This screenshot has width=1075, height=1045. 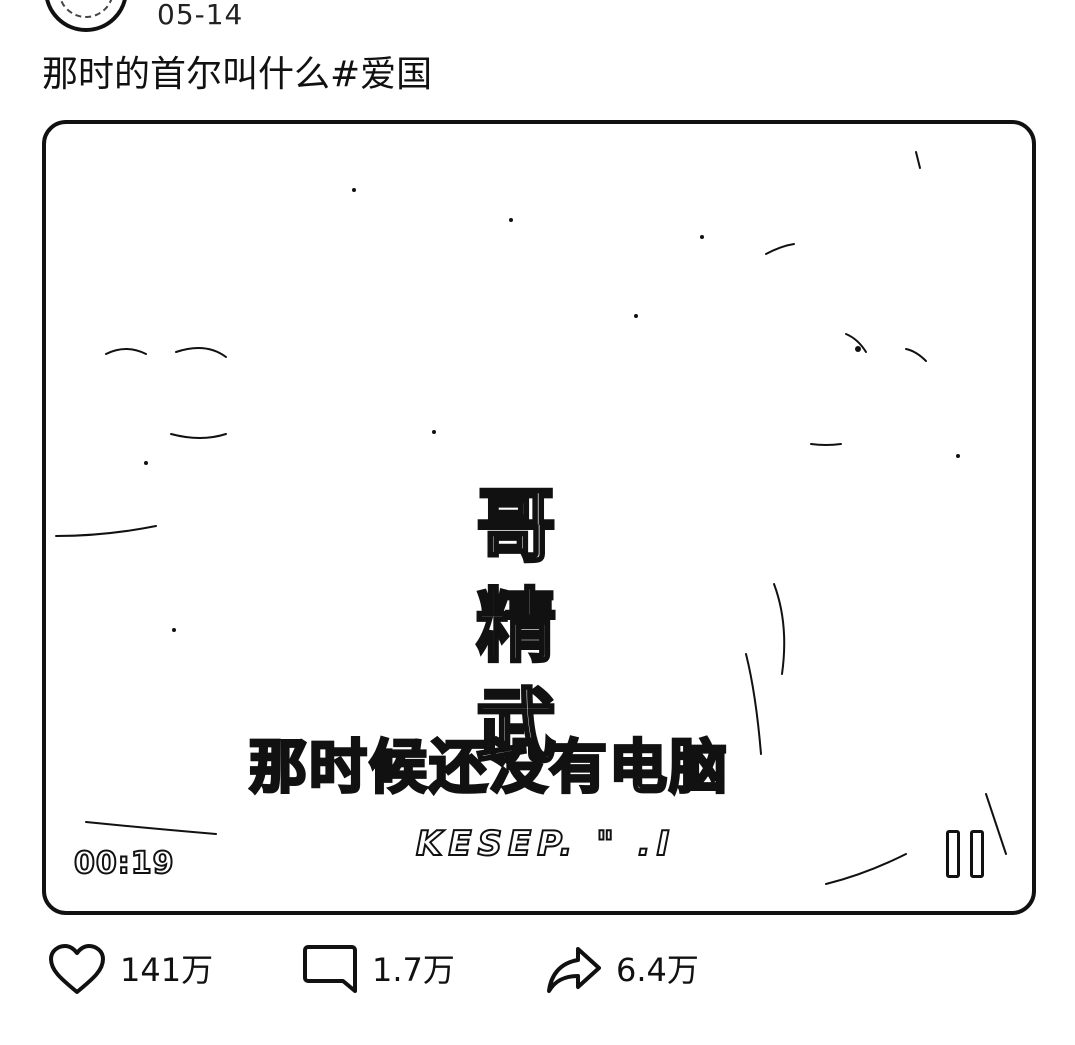 I want to click on video-subtitle: 那时候还没有电脑, so click(x=488, y=767).